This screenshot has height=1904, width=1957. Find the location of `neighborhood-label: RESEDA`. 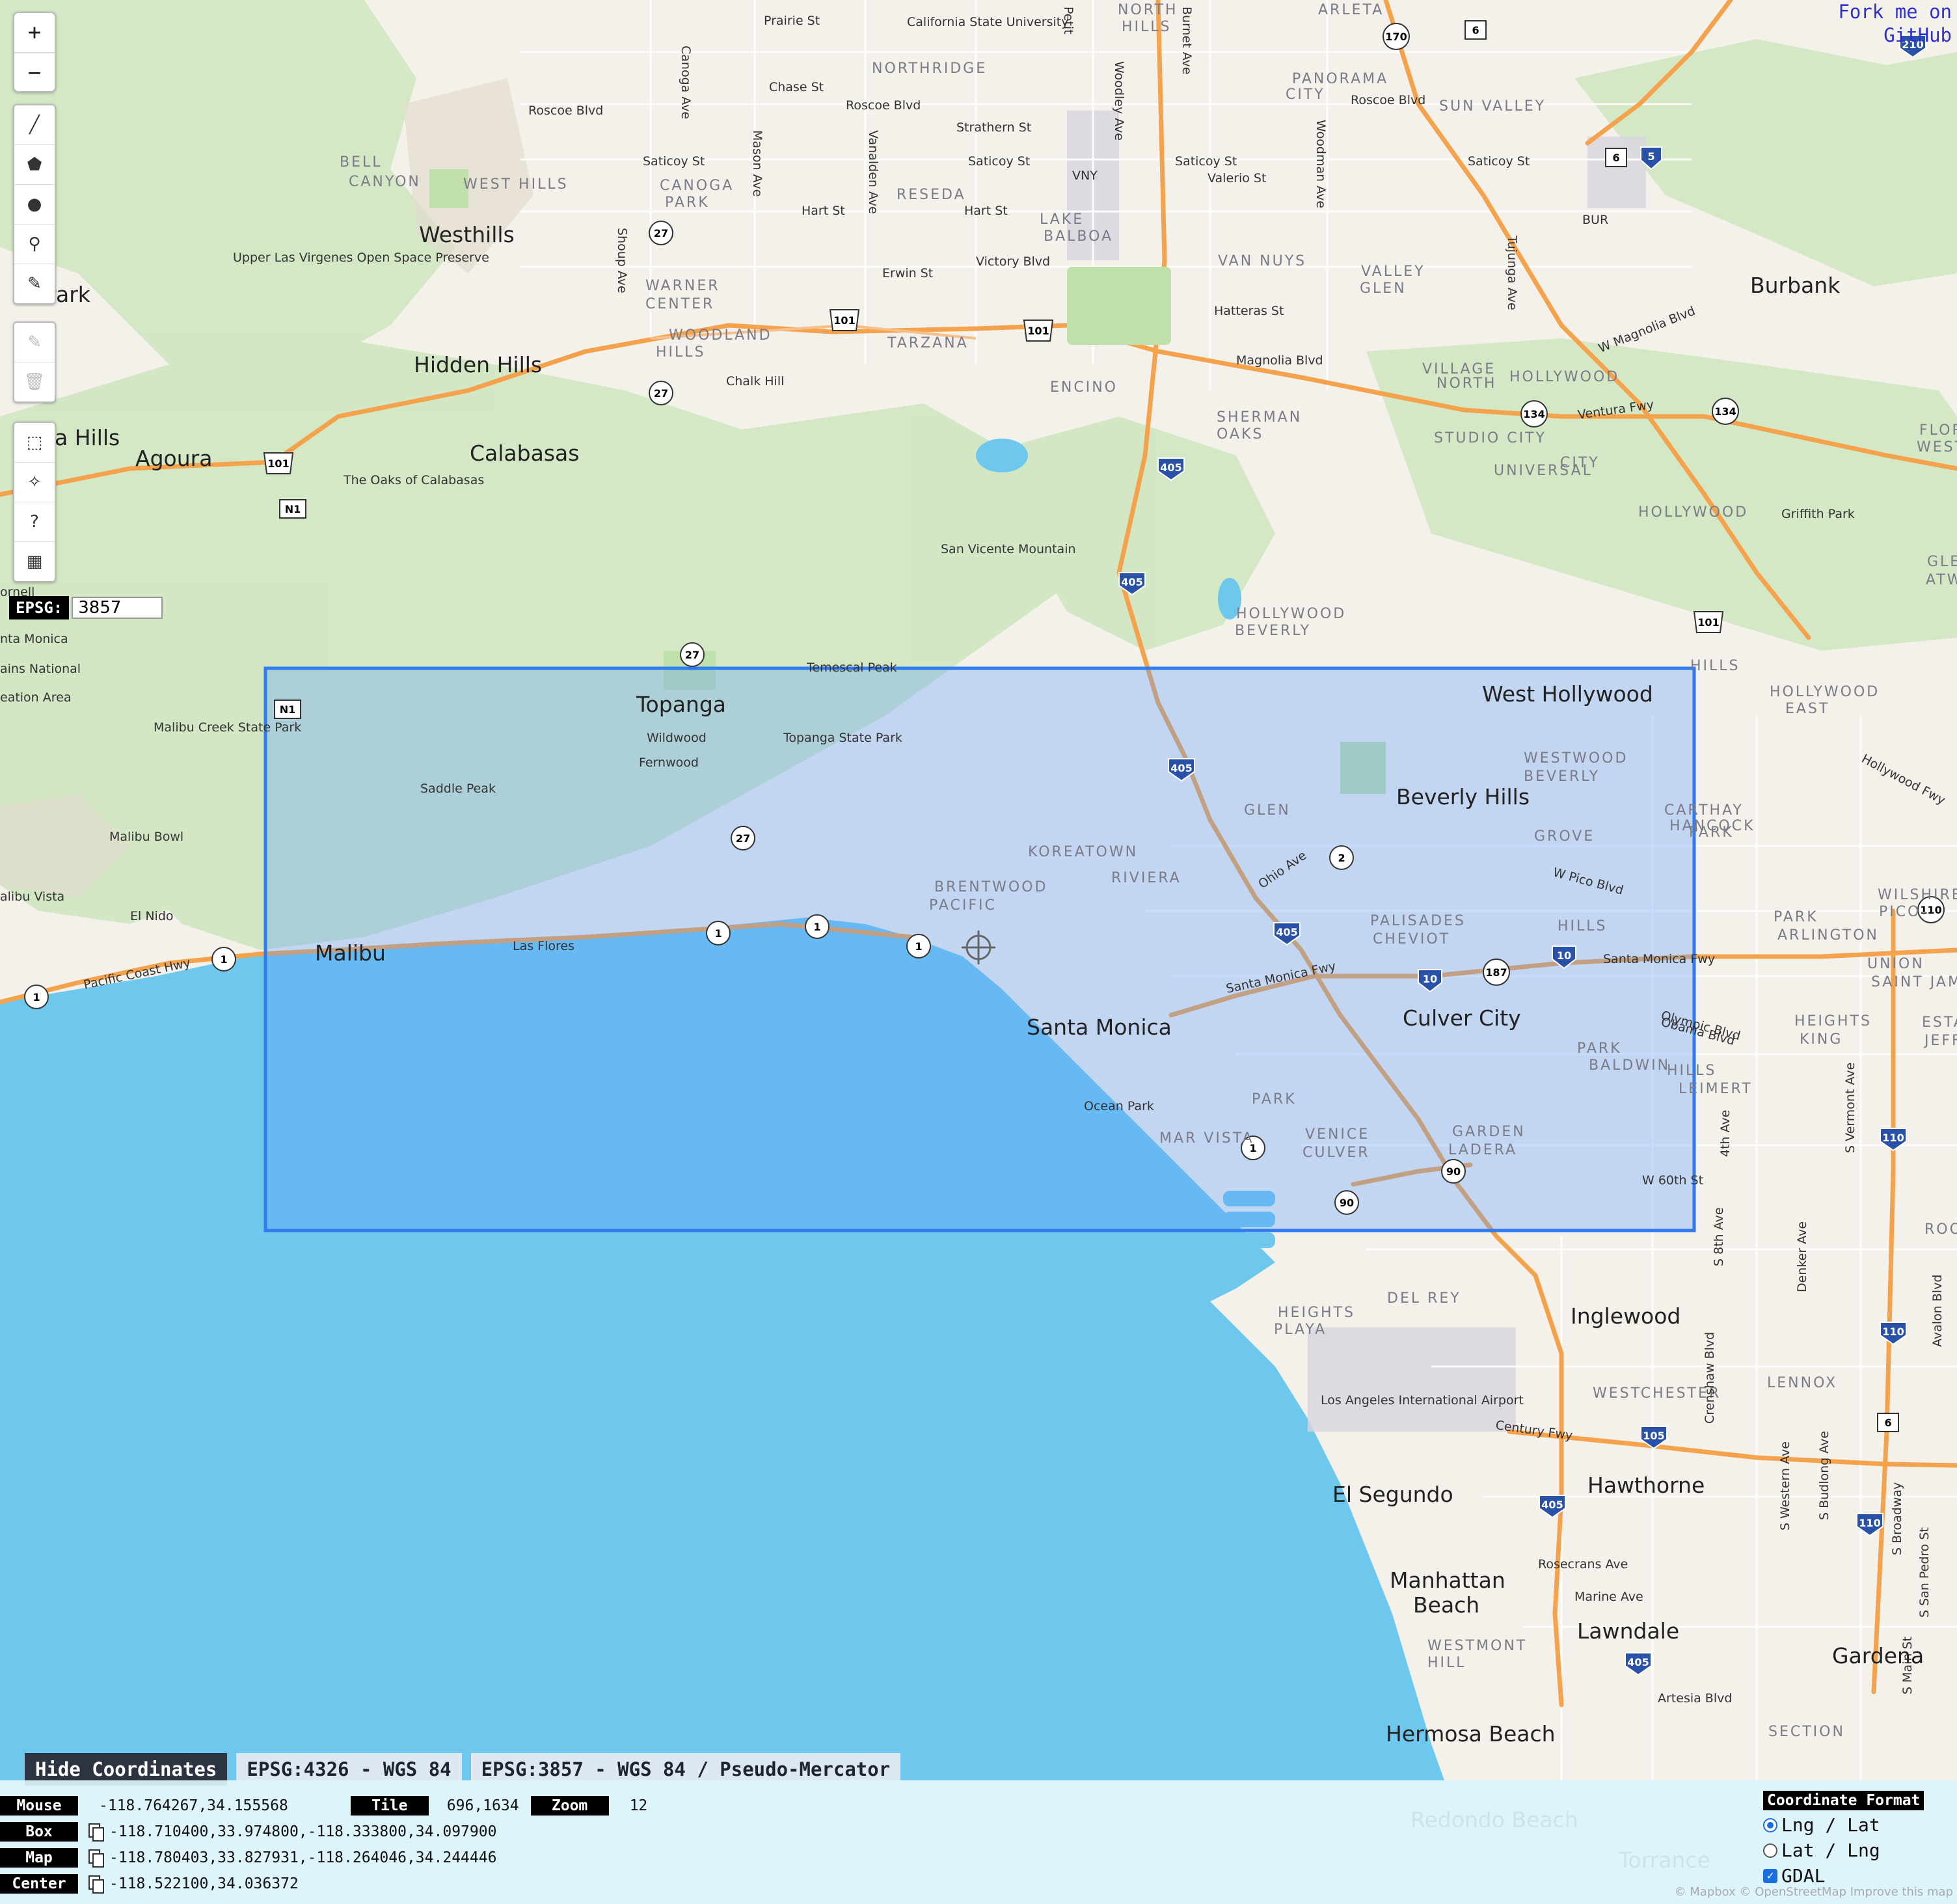

neighborhood-label: RESEDA is located at coordinates (931, 195).